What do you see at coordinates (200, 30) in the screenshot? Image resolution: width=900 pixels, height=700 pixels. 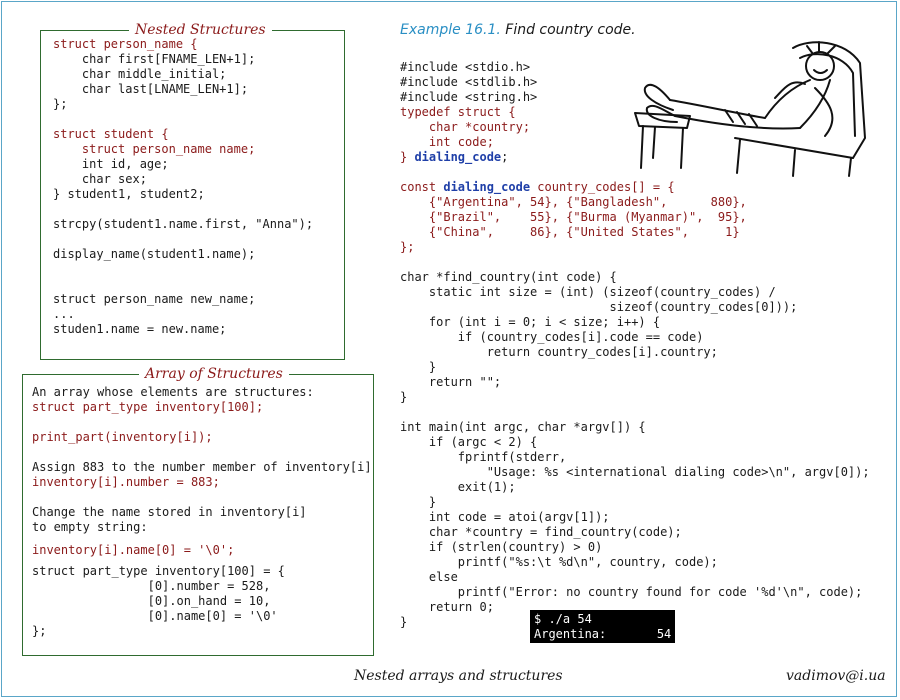 I see `nested-structures-title: Nested Structures` at bounding box center [200, 30].